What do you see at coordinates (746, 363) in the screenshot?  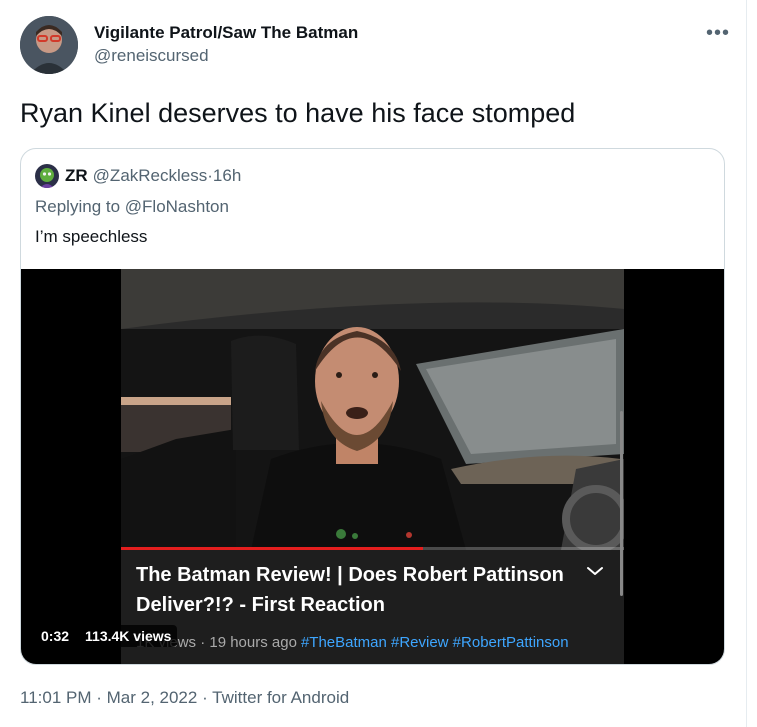 I see `timeline-border` at bounding box center [746, 363].